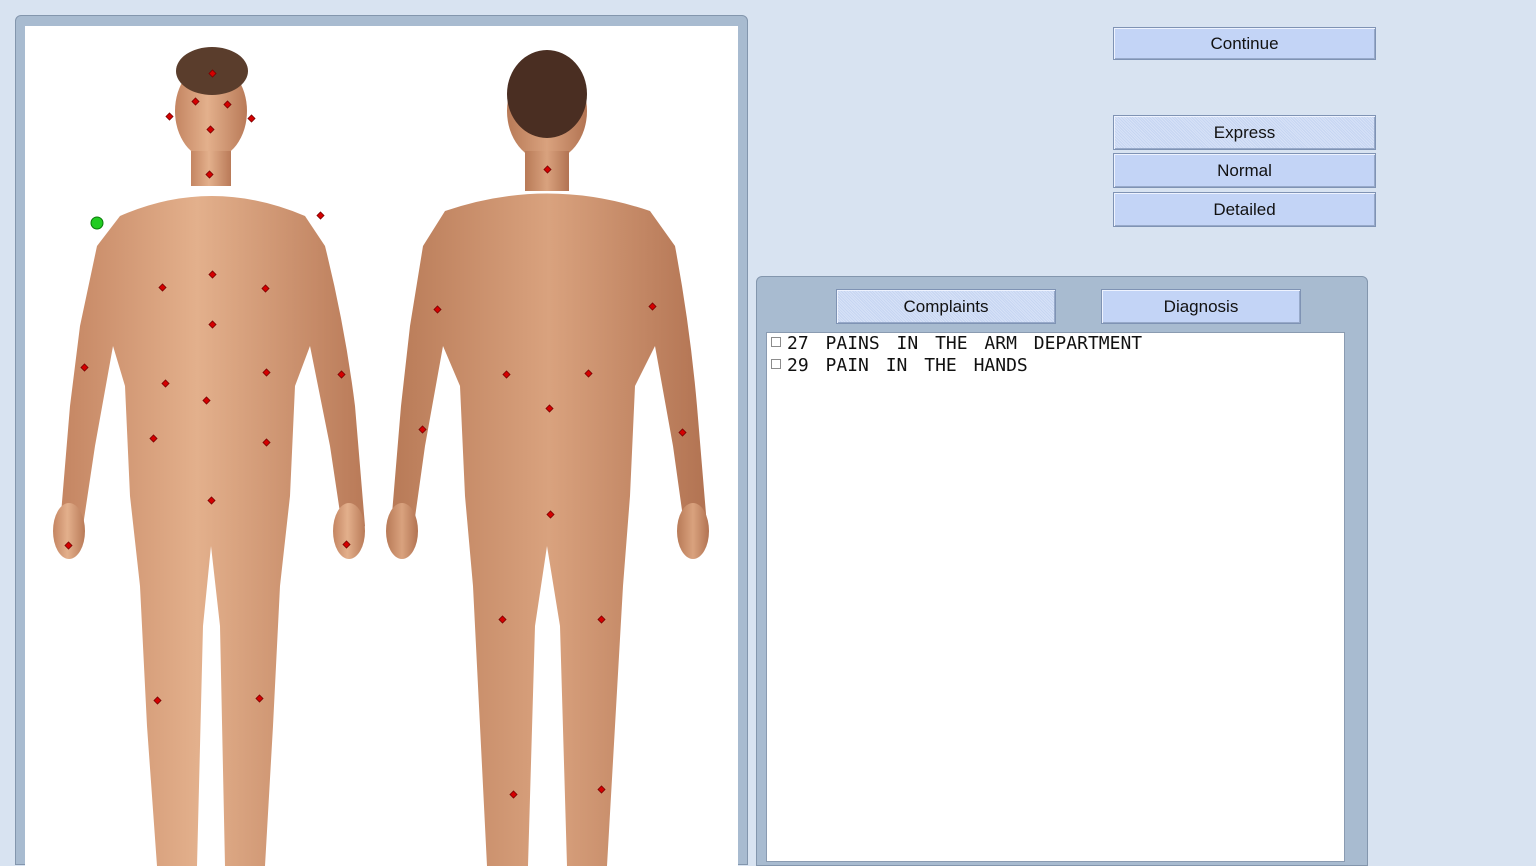 Image resolution: width=1536 pixels, height=866 pixels. What do you see at coordinates (97, 223) in the screenshot?
I see `point-shoulder-right-selected` at bounding box center [97, 223].